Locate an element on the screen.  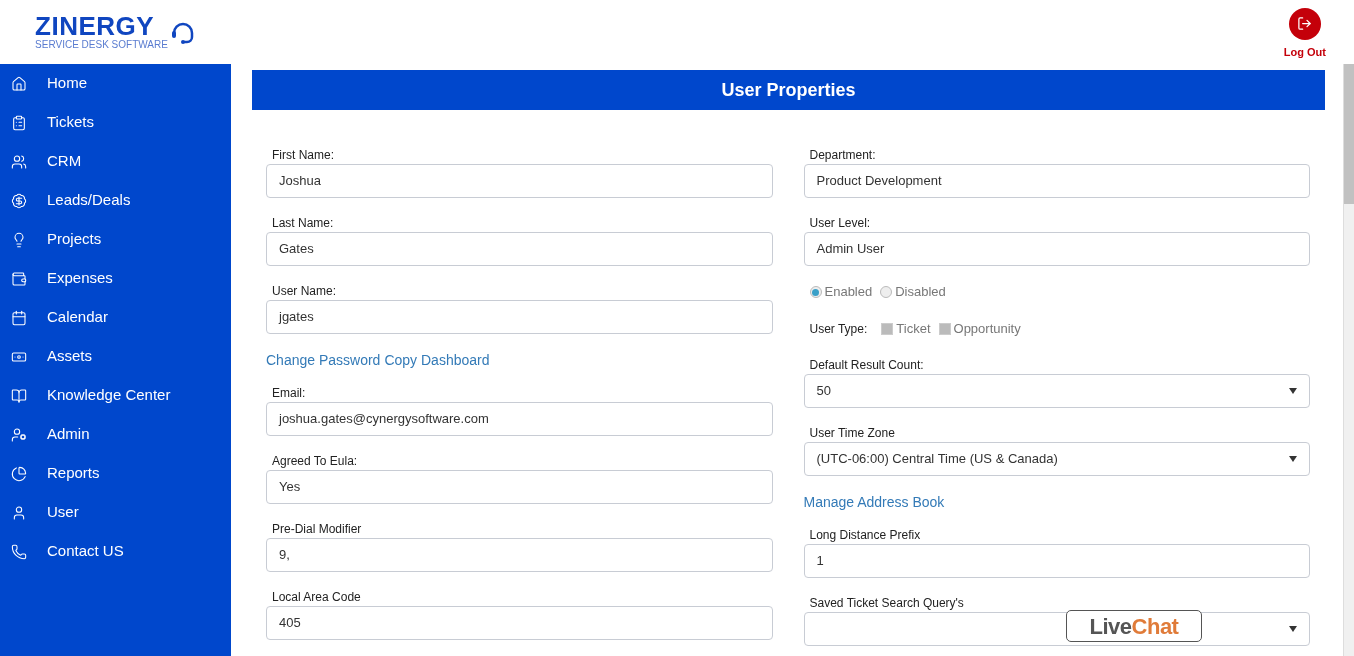
field-label: User Time Zone is located at coordinates (852, 434).